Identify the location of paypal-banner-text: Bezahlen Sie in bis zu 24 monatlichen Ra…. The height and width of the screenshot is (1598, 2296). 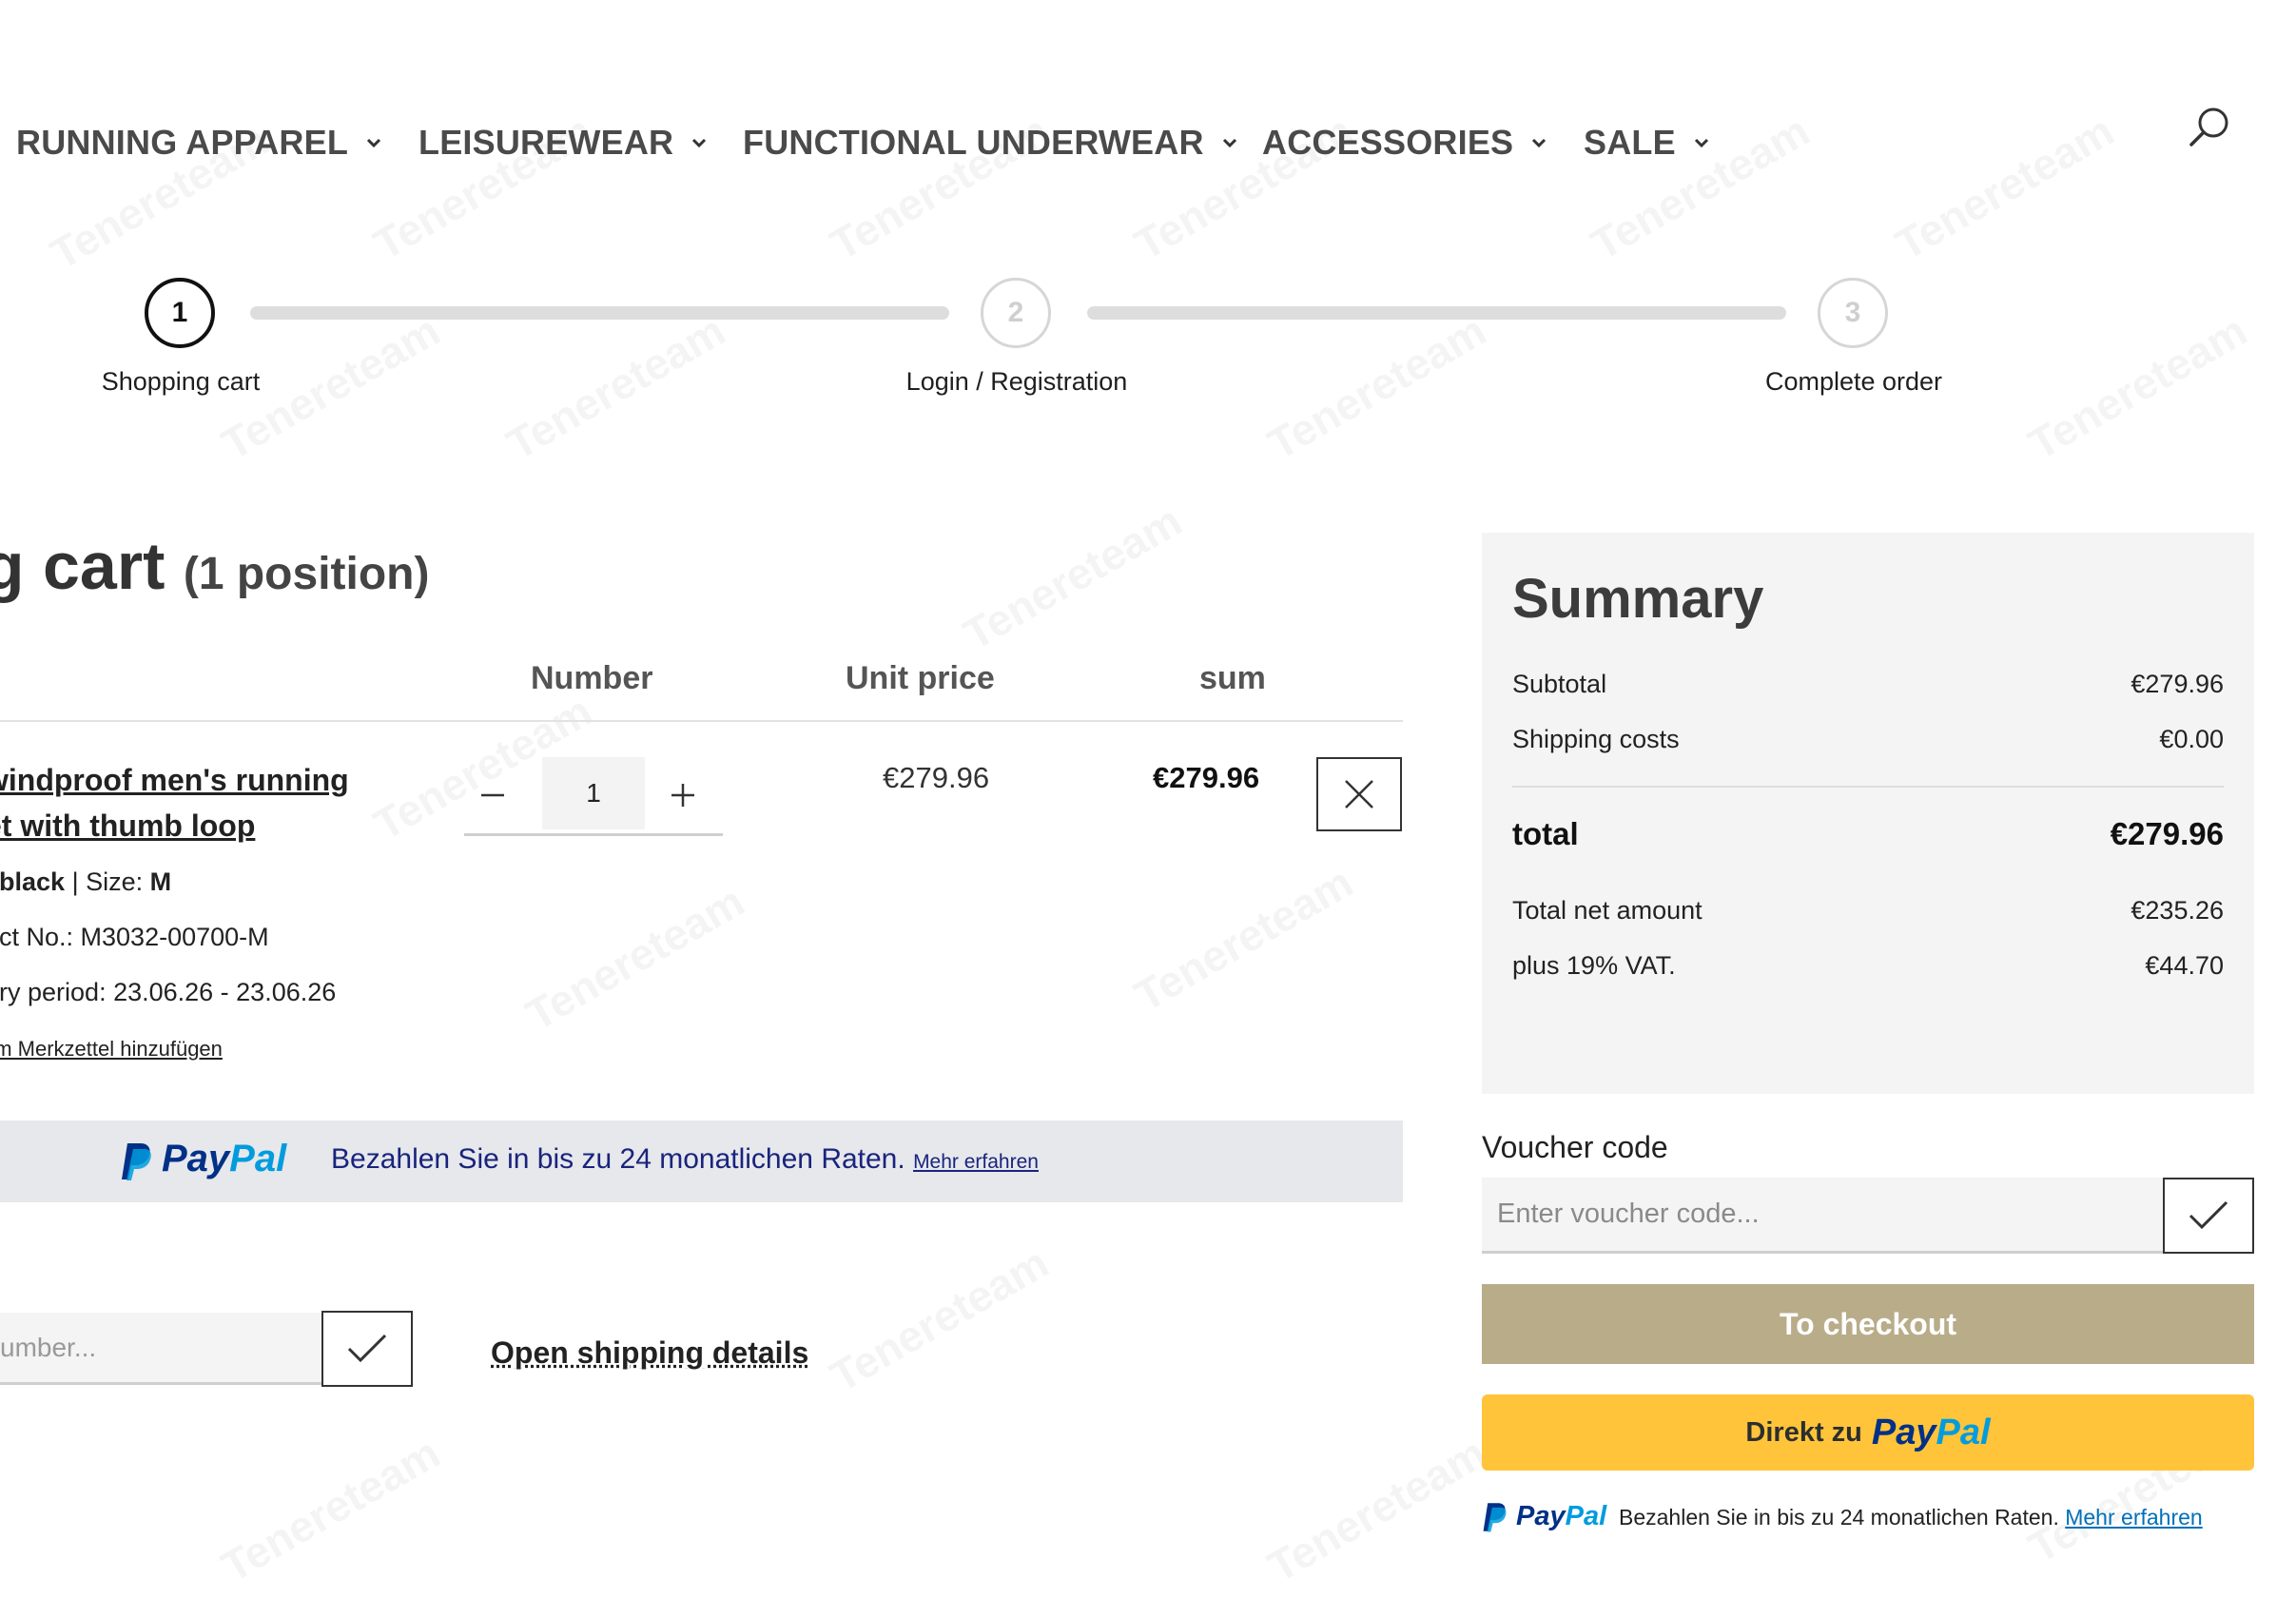
(685, 1159).